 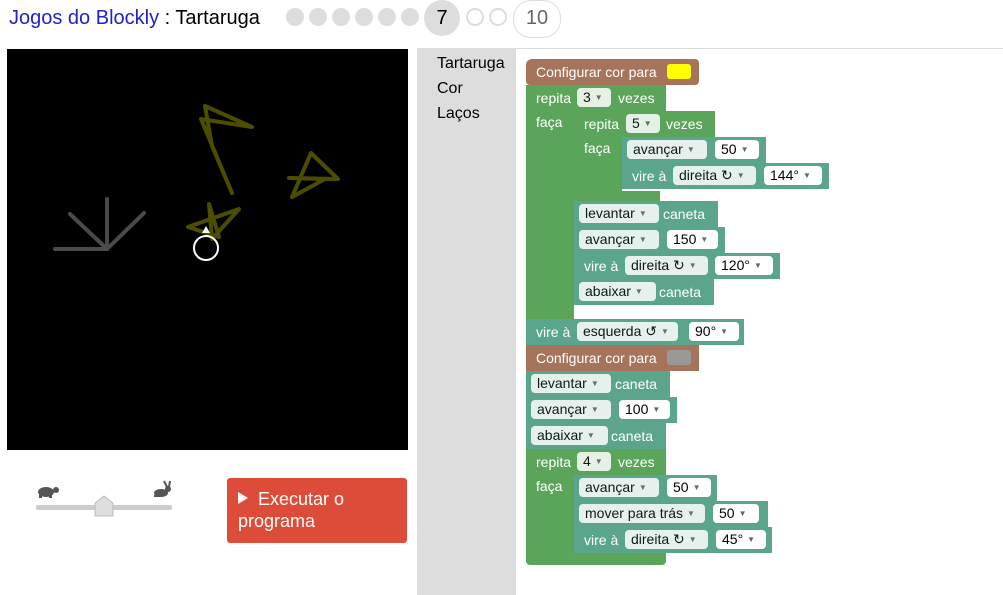 What do you see at coordinates (48, 492) in the screenshot?
I see `turtle-icon` at bounding box center [48, 492].